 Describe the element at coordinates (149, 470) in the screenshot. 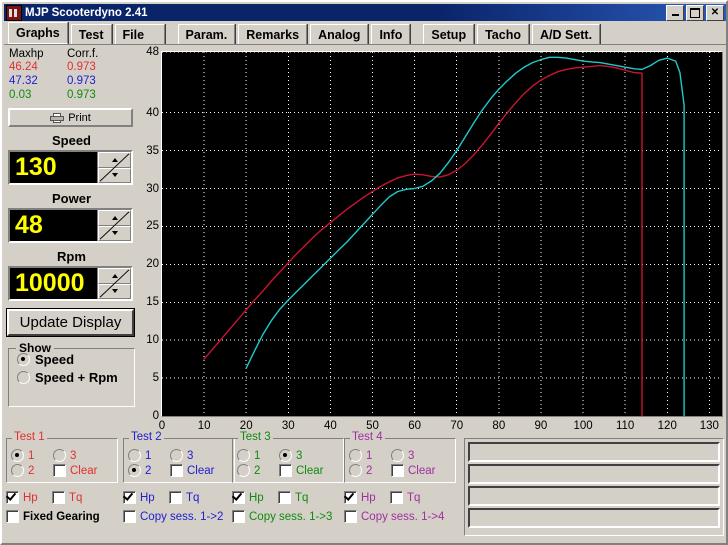

I see `test-2-radio-2: 2` at that location.